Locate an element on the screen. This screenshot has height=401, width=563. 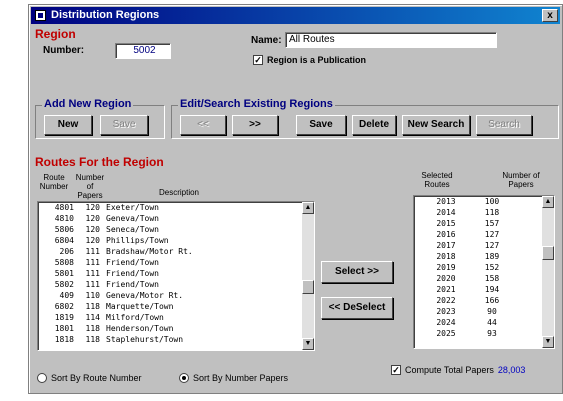
selected-scrollbar: ▲ ▼ is located at coordinates (548, 272).